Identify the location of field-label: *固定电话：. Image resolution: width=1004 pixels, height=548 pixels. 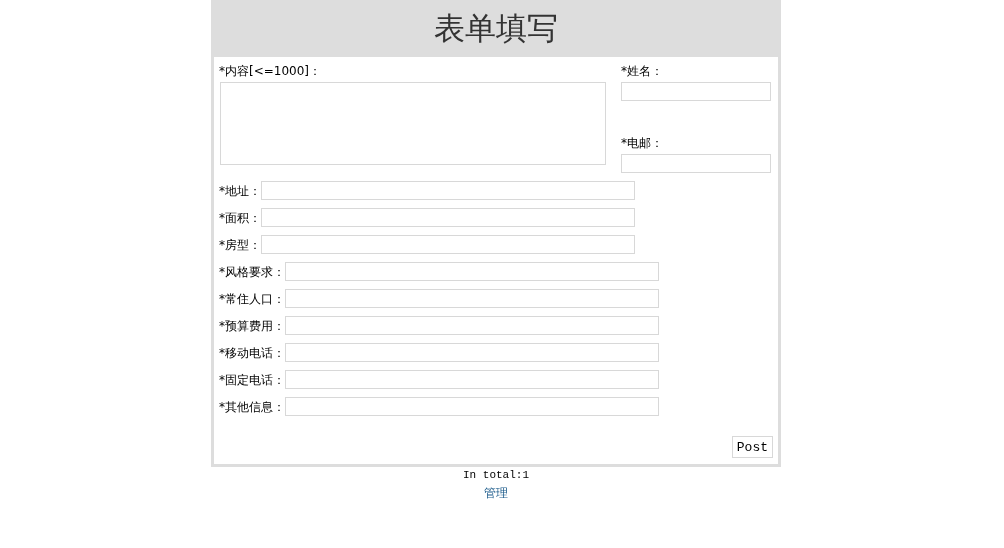
(252, 379).